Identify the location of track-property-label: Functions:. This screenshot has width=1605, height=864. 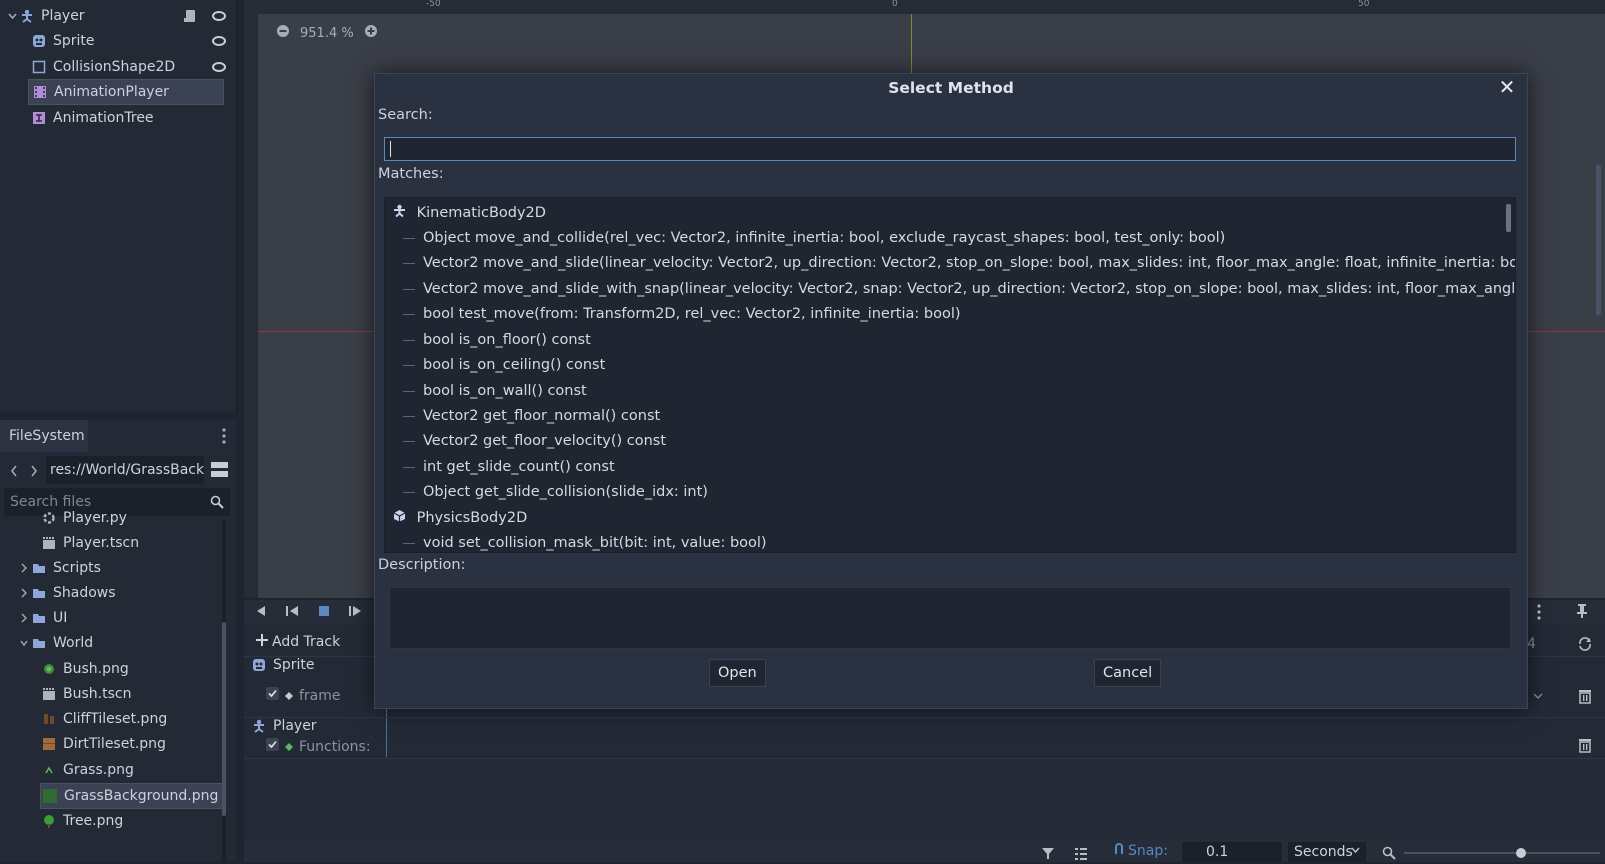
(335, 746).